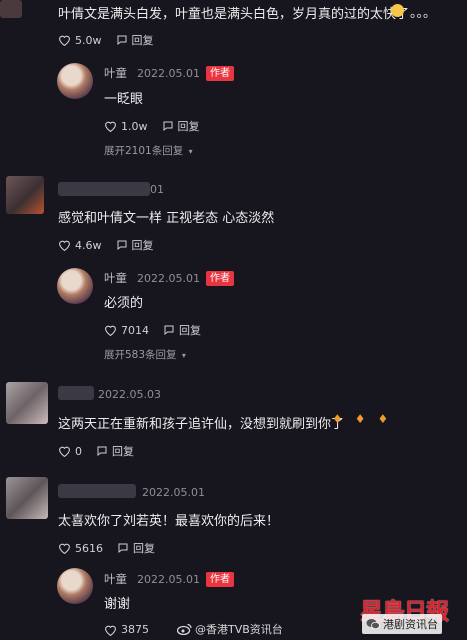 Image resolution: width=467 pixels, height=640 pixels. I want to click on comment-text: 这两天正在重新和孩子追许仙，没想到就刷到你了, so click(201, 424).